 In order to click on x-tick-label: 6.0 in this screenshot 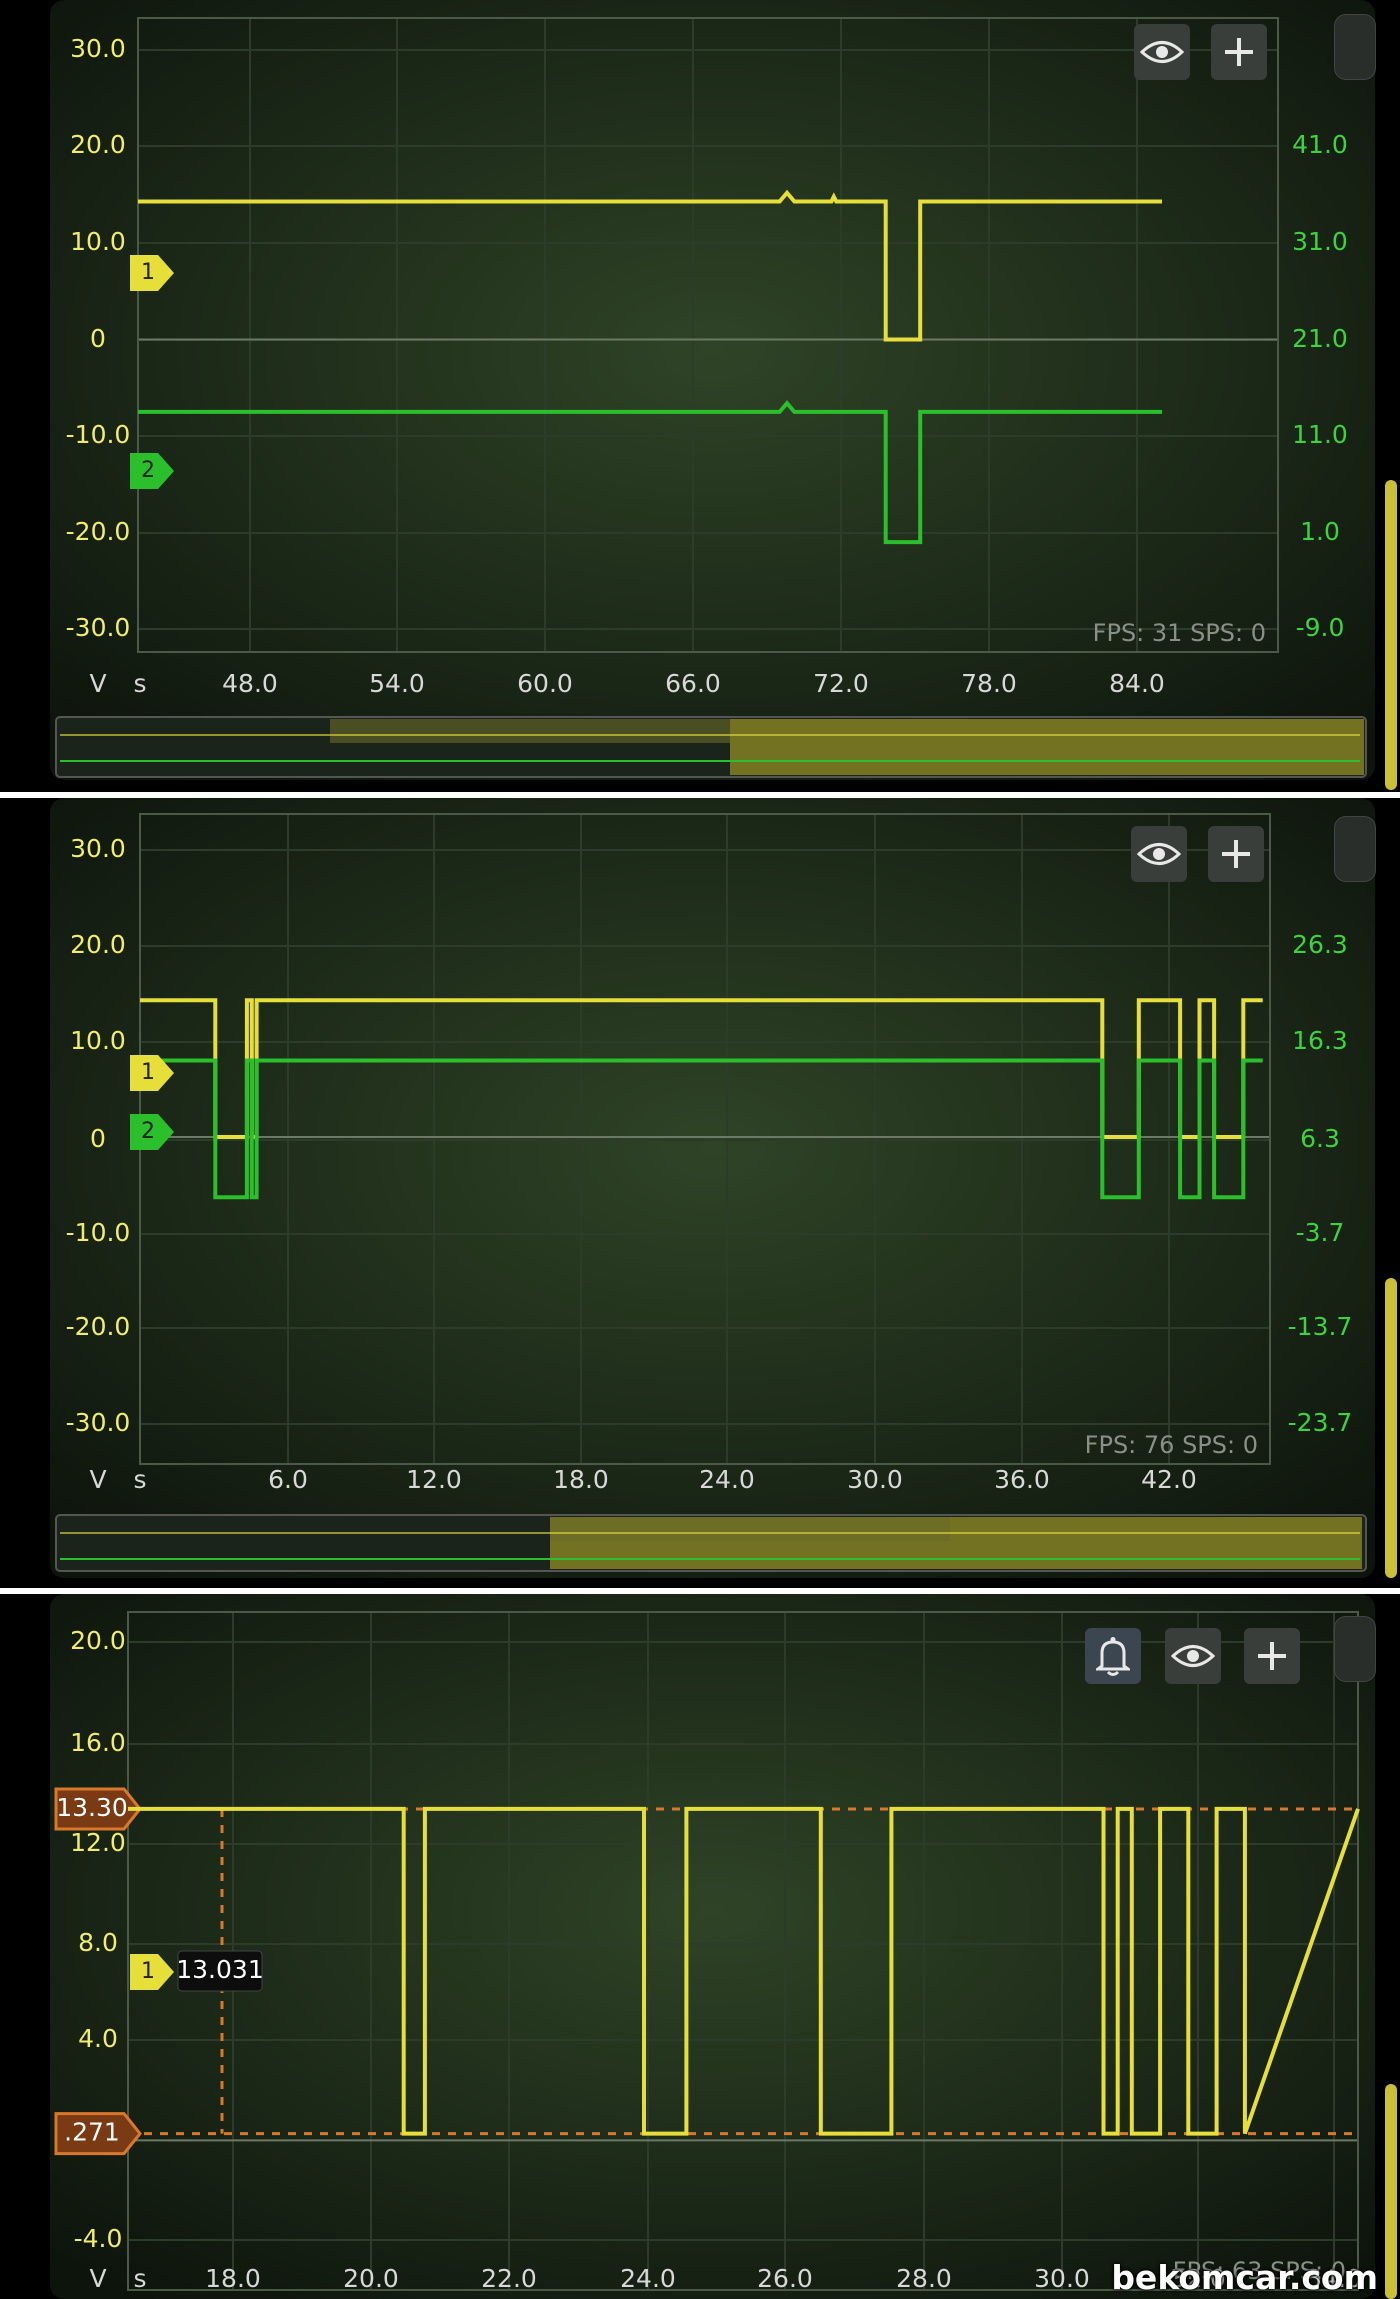, I will do `click(288, 1479)`.